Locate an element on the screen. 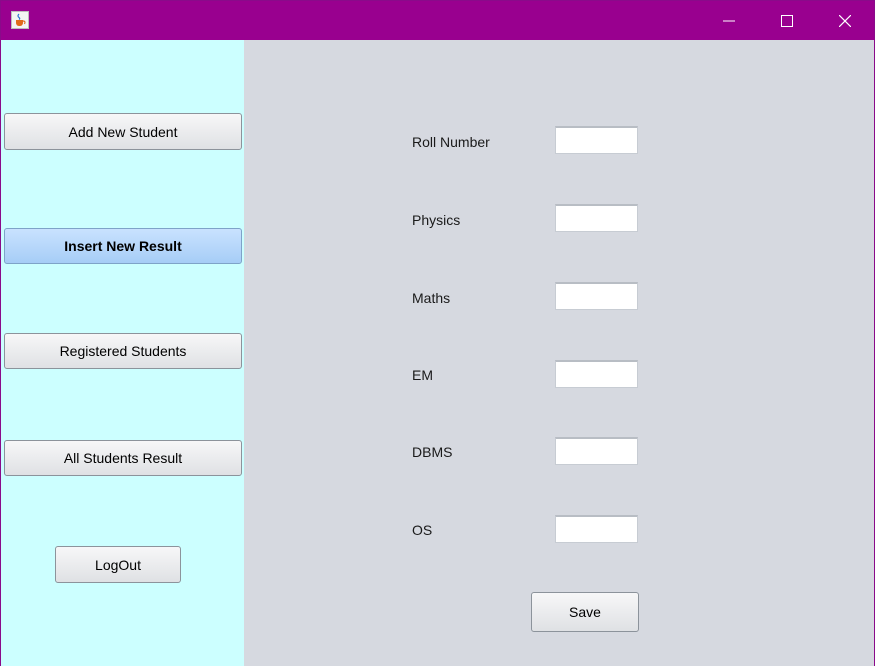 This screenshot has width=875, height=666. dbms-label: DBMS is located at coordinates (432, 452).